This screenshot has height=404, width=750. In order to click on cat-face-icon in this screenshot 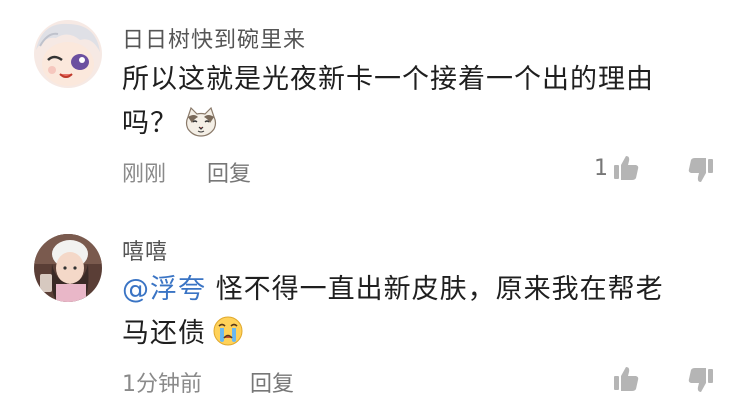, I will do `click(201, 128)`.